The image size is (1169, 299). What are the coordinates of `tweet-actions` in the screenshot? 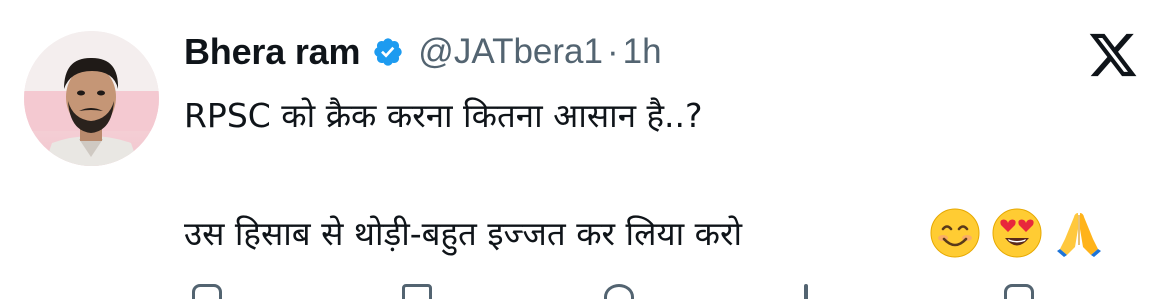 It's located at (624, 291).